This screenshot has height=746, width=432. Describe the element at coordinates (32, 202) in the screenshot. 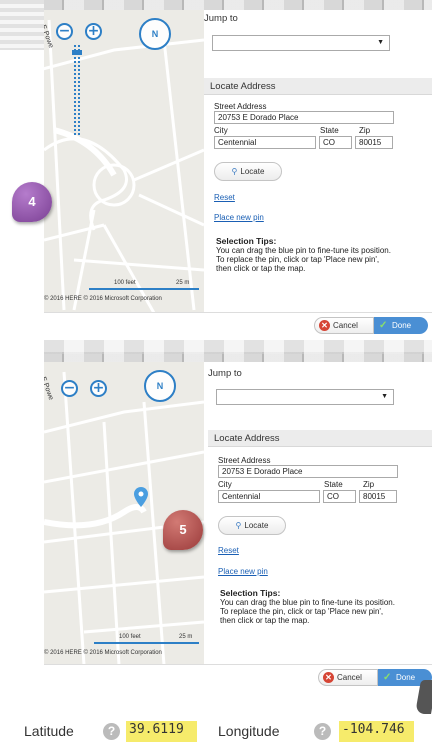

I see `step-4-badge: 4` at that location.